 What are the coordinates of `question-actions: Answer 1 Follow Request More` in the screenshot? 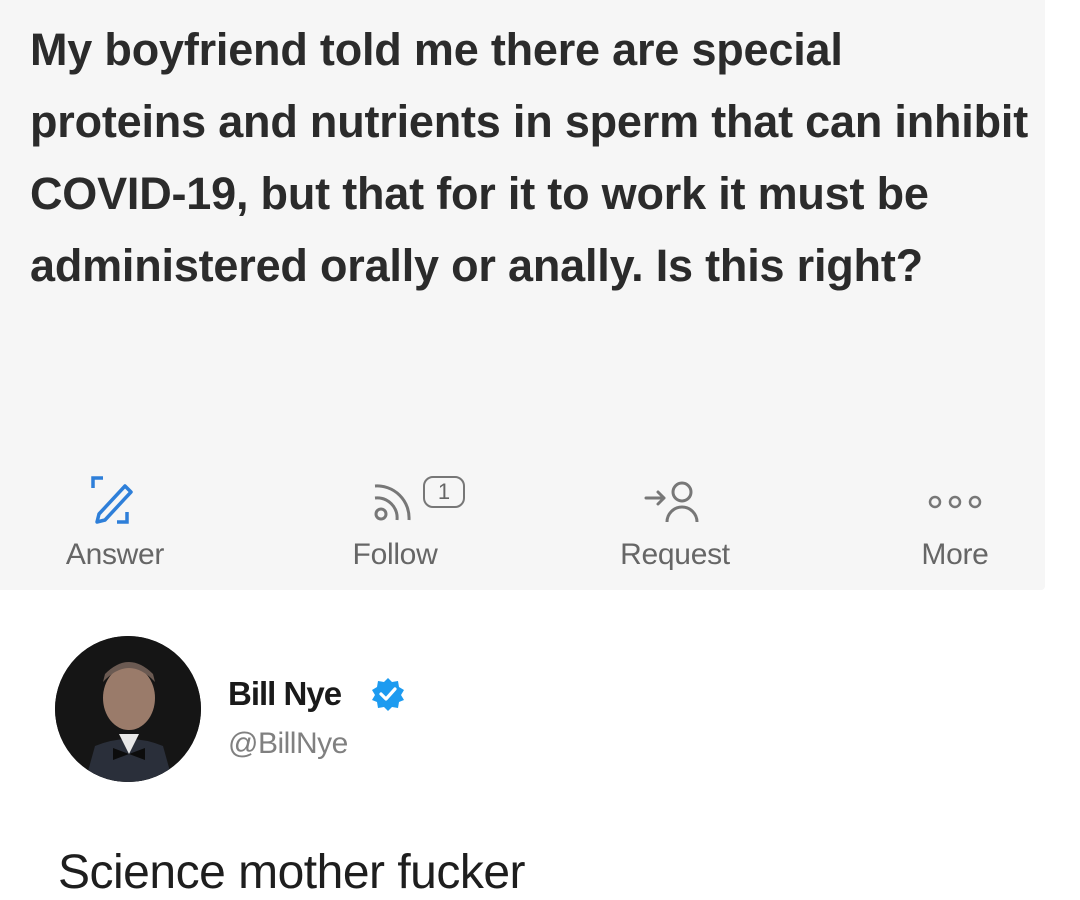 It's located at (522, 525).